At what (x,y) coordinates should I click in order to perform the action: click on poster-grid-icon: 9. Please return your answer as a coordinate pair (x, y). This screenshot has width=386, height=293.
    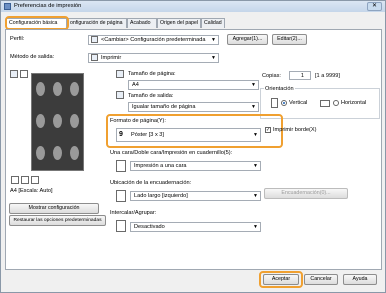
    Looking at the image, I should click on (121, 134).